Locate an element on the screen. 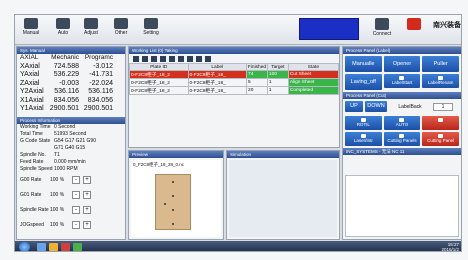 The width and height of the screenshot is (468, 260). info-value: G54 G17 G21 G90 is located at coordinates (75, 140).